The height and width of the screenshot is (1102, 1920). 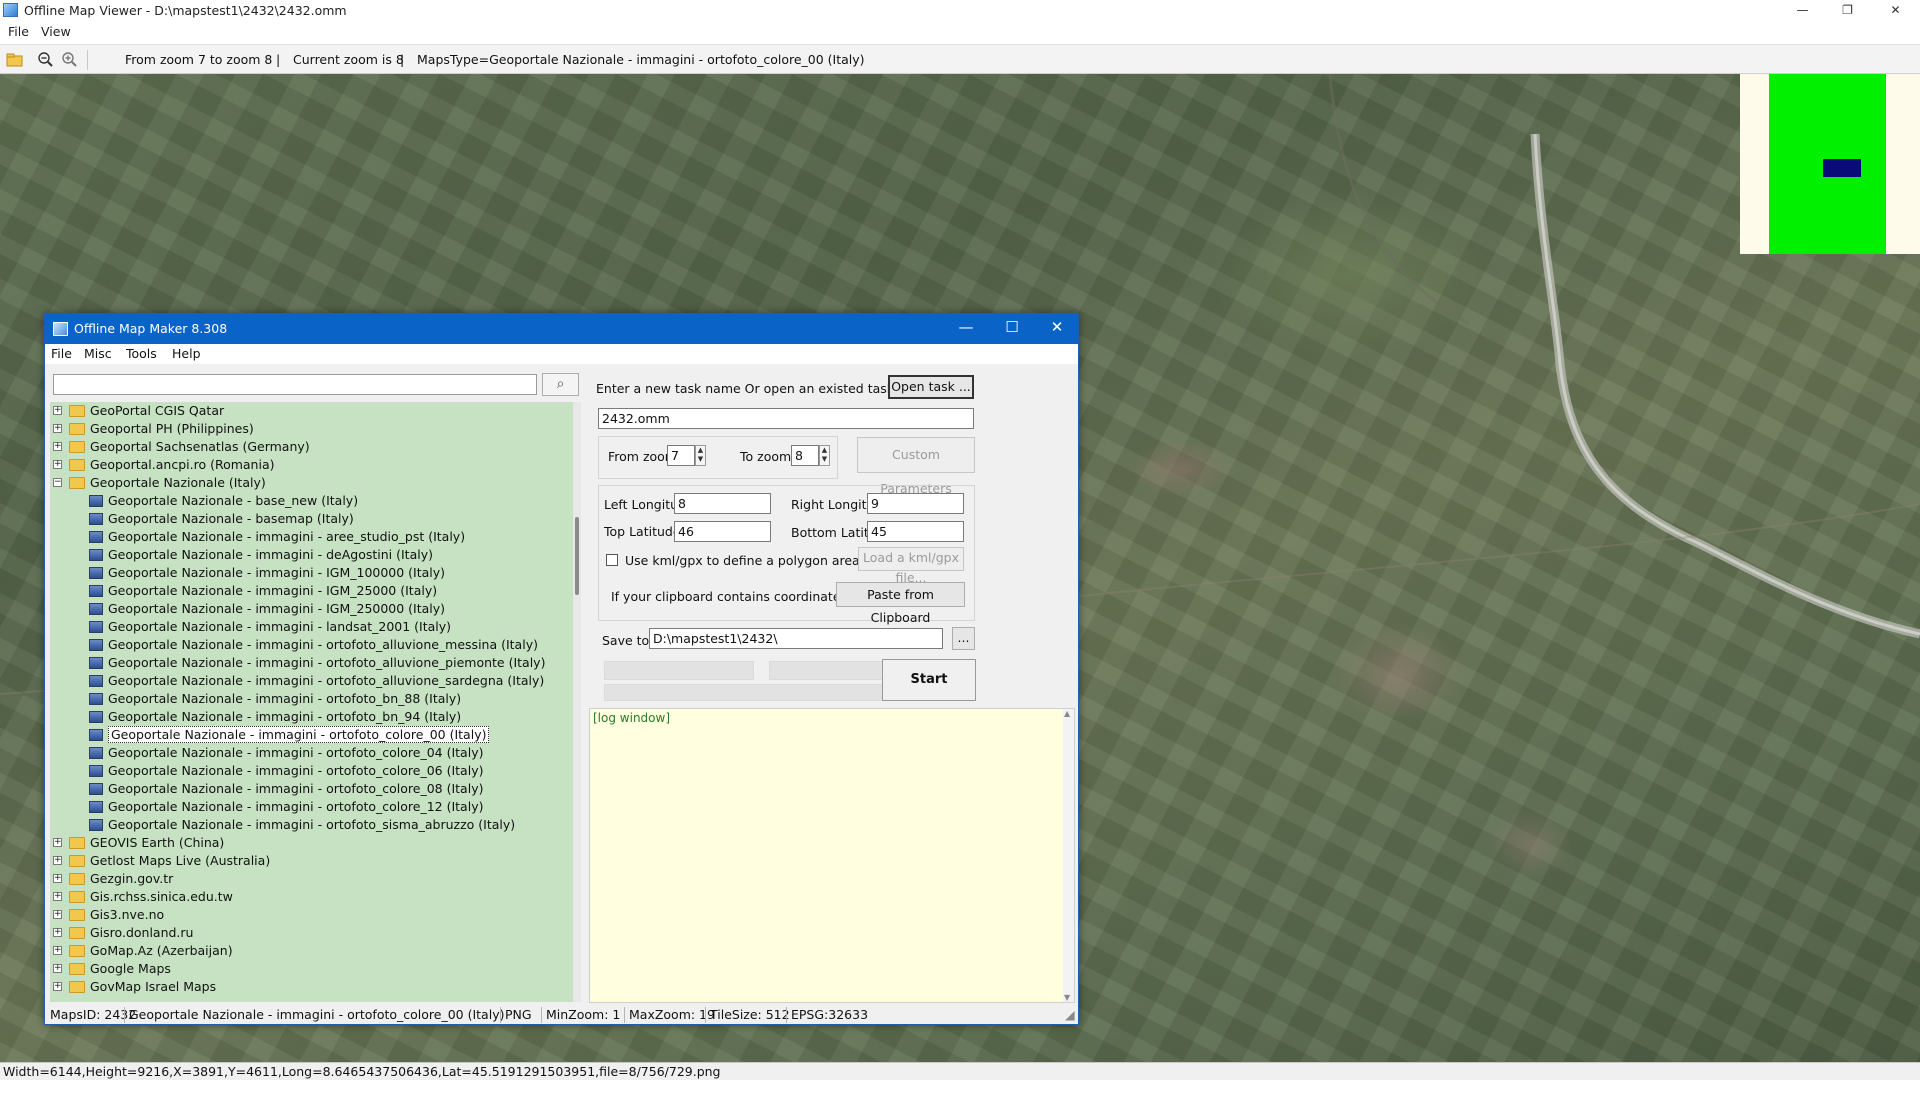 What do you see at coordinates (832, 855) in the screenshot?
I see `log-window: [log window] ▲ ▼` at bounding box center [832, 855].